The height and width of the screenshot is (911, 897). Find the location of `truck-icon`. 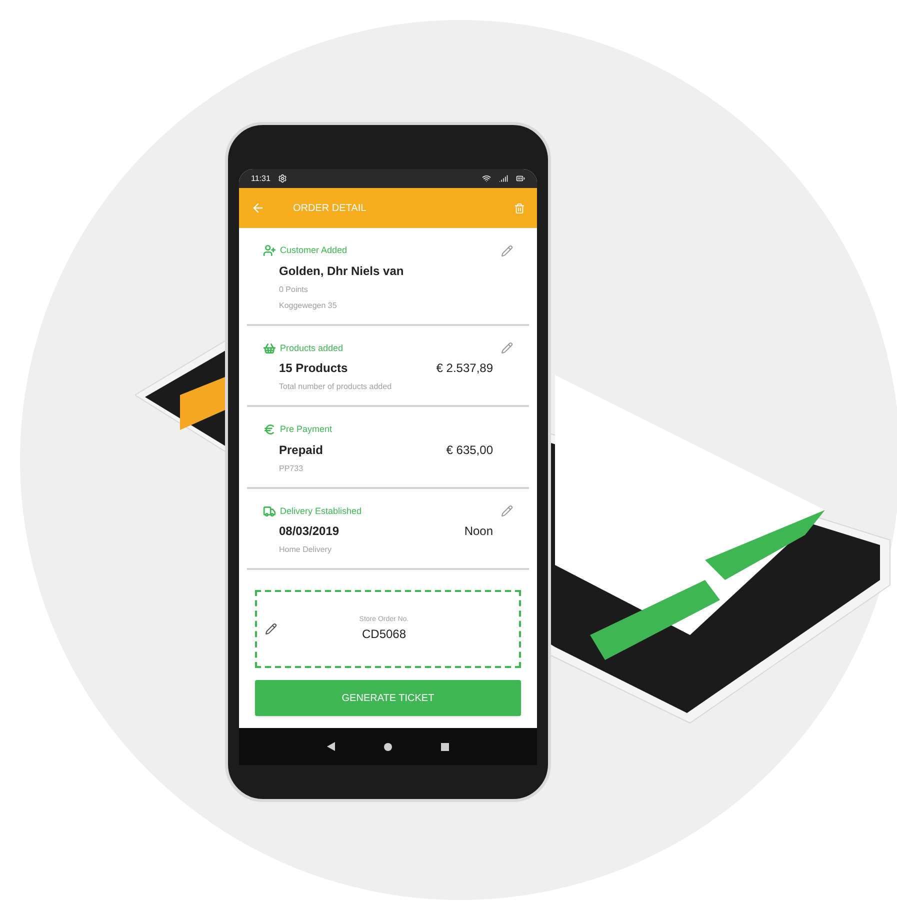

truck-icon is located at coordinates (269, 511).